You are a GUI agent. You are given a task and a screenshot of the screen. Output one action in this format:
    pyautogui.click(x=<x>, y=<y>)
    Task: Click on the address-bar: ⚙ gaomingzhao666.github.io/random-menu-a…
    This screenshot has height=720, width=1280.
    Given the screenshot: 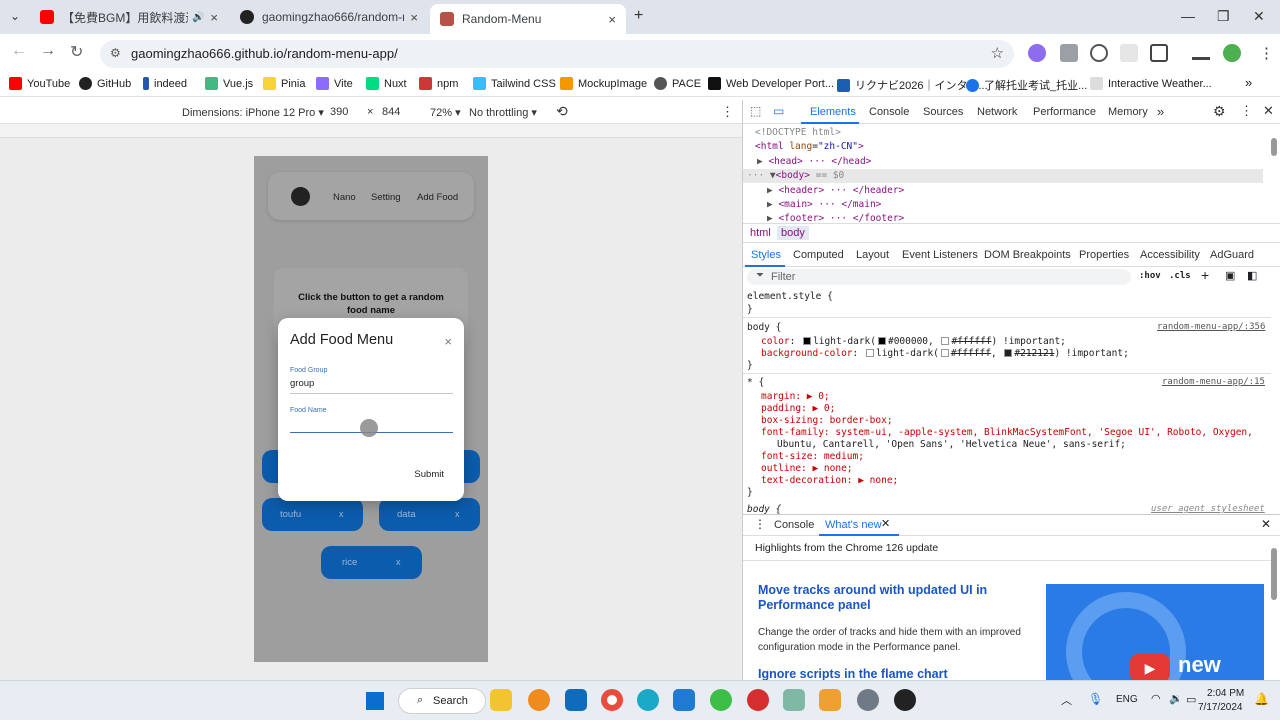 What is the action you would take?
    pyautogui.click(x=557, y=54)
    